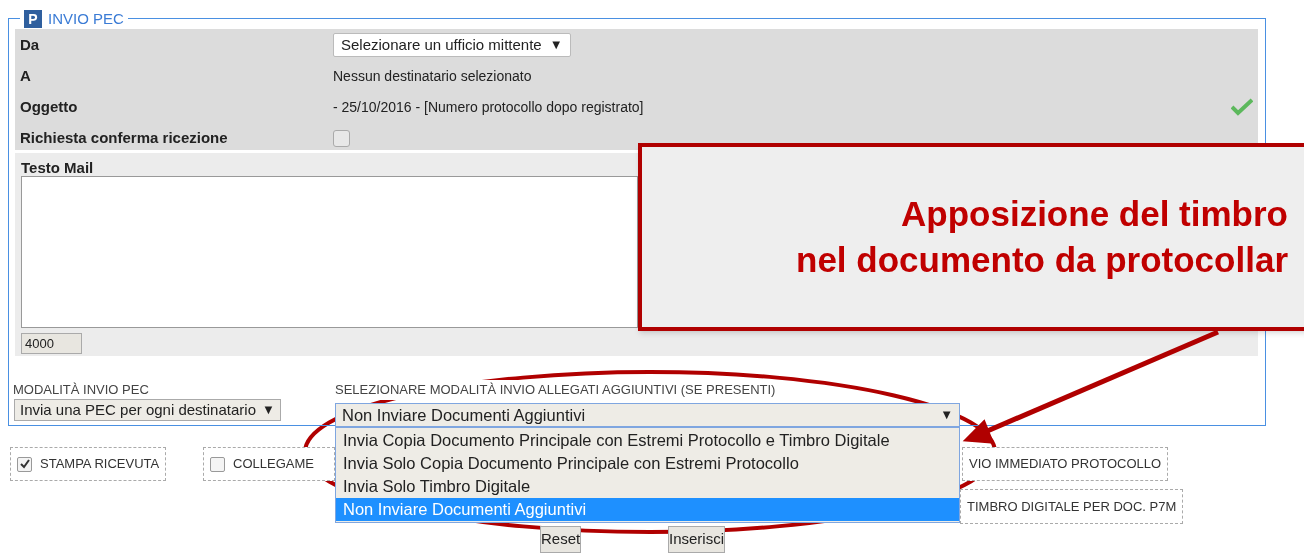 Image resolution: width=1304 pixels, height=557 pixels. I want to click on sender-select: Selezionare un ufficio mittente ▼, so click(452, 45).